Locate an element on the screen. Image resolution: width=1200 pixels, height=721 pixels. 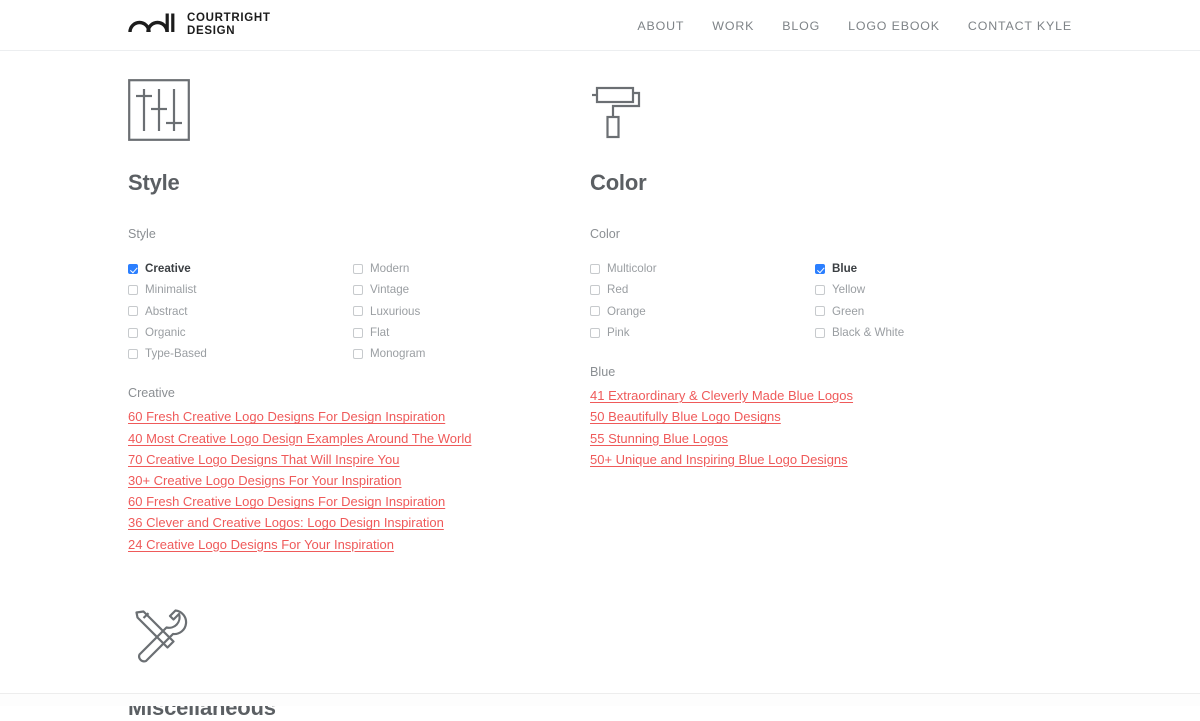
field-label-color: Color is located at coordinates (605, 234).